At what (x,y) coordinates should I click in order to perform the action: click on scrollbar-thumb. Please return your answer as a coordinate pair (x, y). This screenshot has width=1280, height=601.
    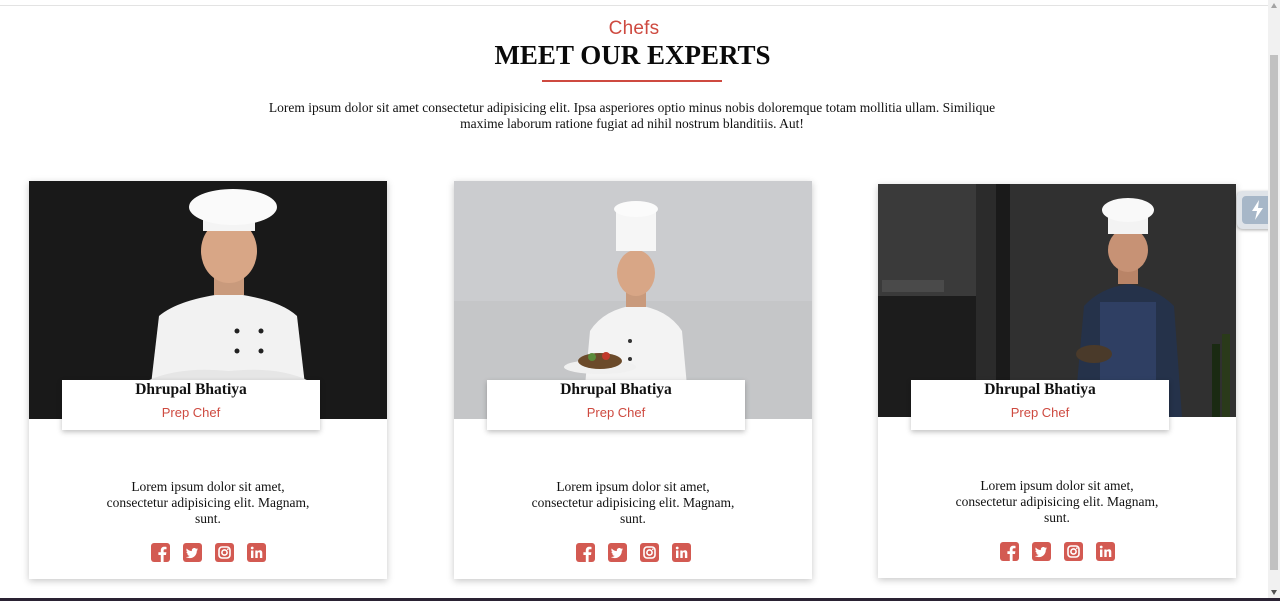
    Looking at the image, I should click on (1274, 312).